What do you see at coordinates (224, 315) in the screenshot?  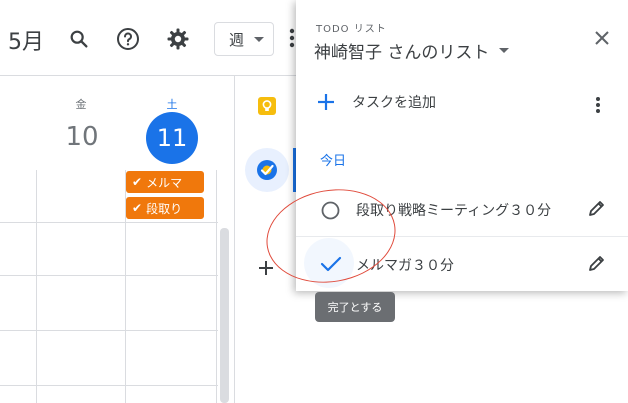 I see `scrollbar-thumb` at bounding box center [224, 315].